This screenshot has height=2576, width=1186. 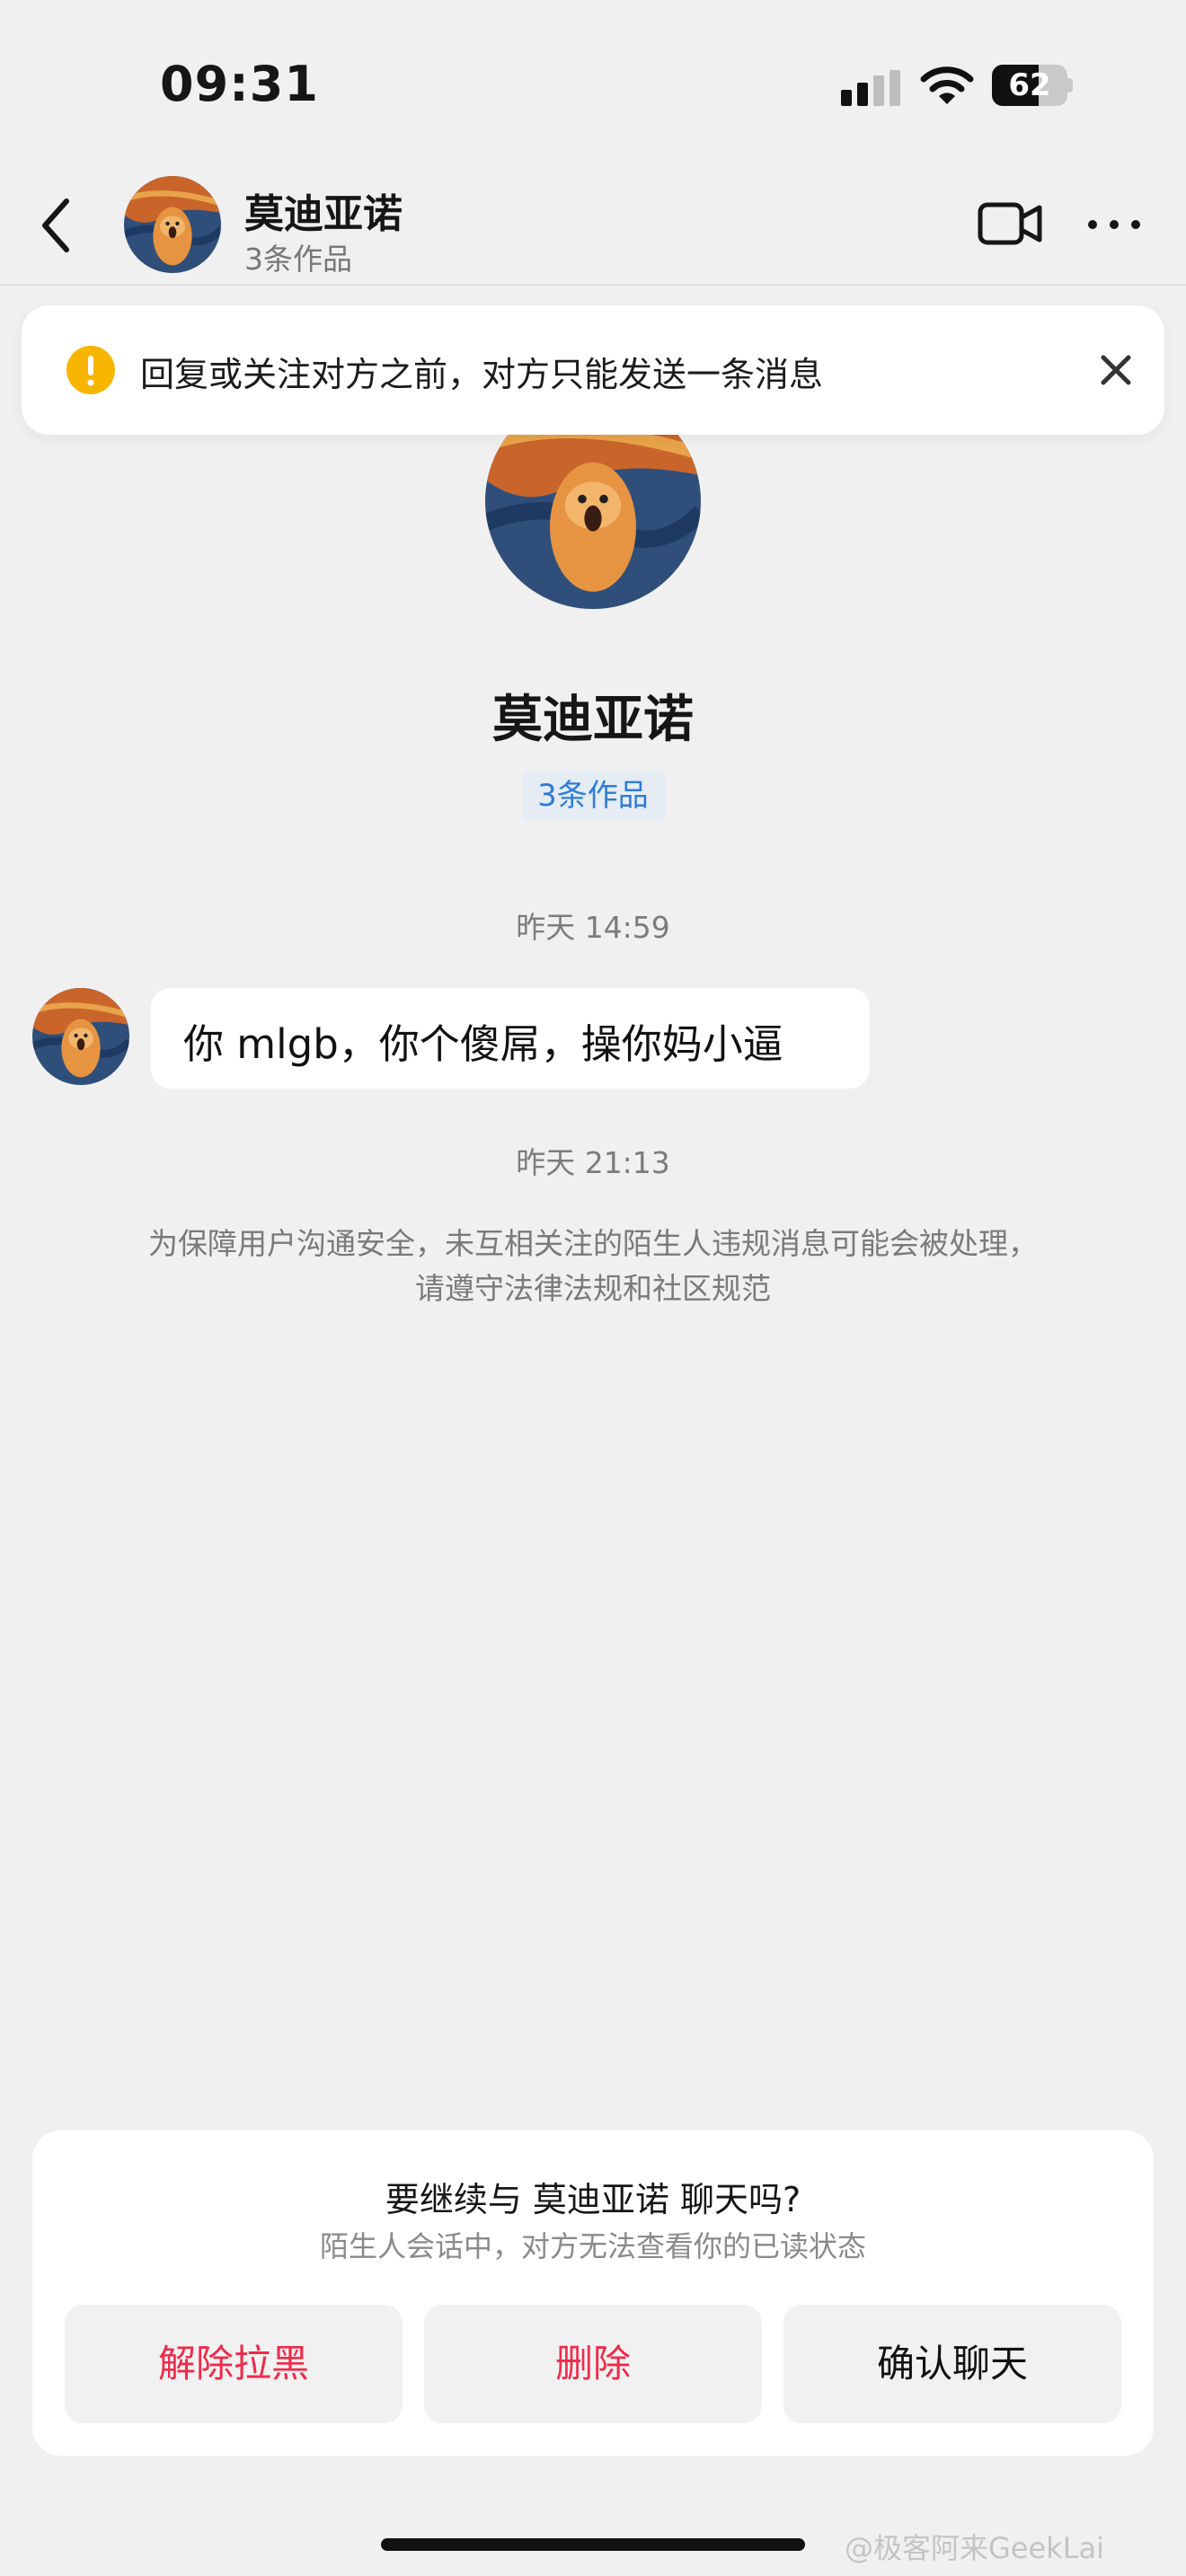 What do you see at coordinates (482, 374) in the screenshot?
I see `banner-text: 回复或关注对方之前，对方只能发送一条消息` at bounding box center [482, 374].